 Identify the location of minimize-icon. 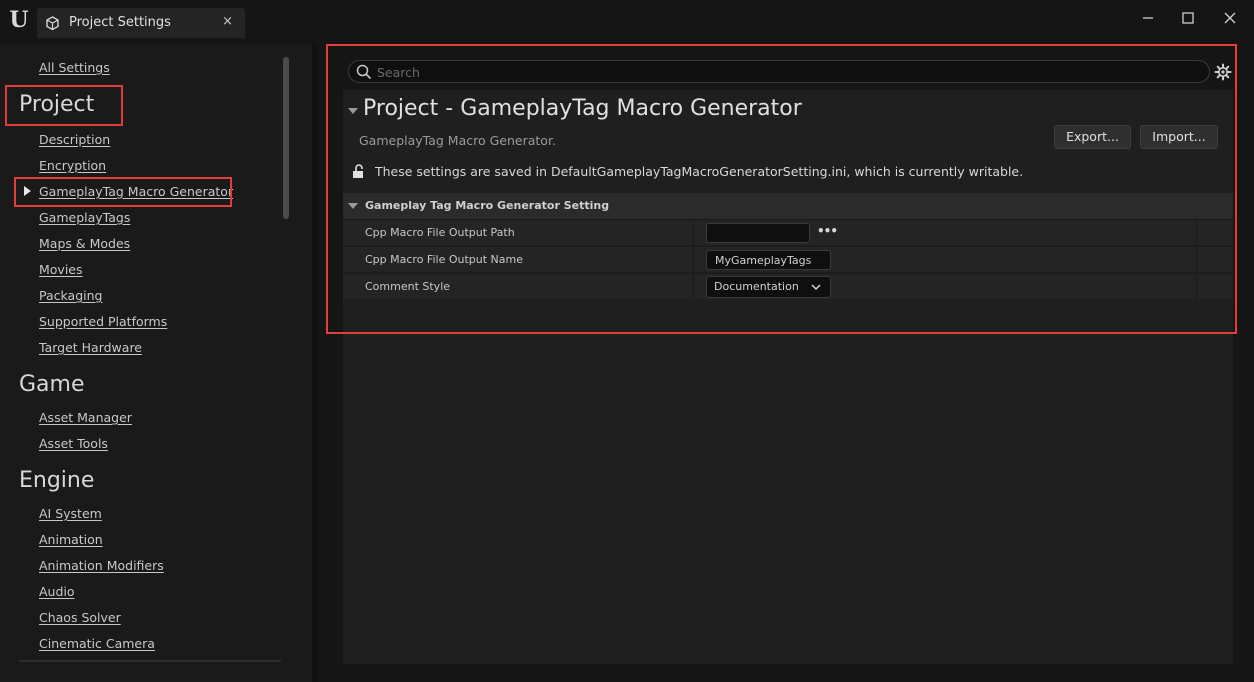
(1148, 20).